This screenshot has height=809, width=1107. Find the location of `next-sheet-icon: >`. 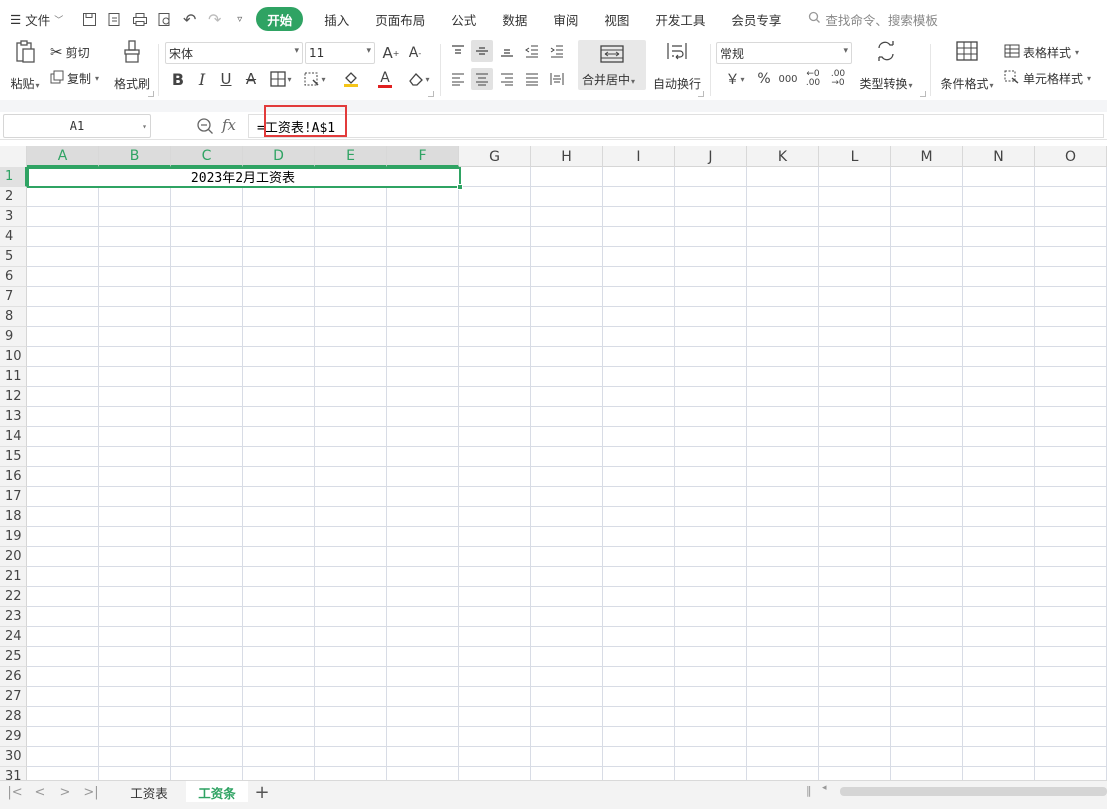

next-sheet-icon: > is located at coordinates (65, 792).